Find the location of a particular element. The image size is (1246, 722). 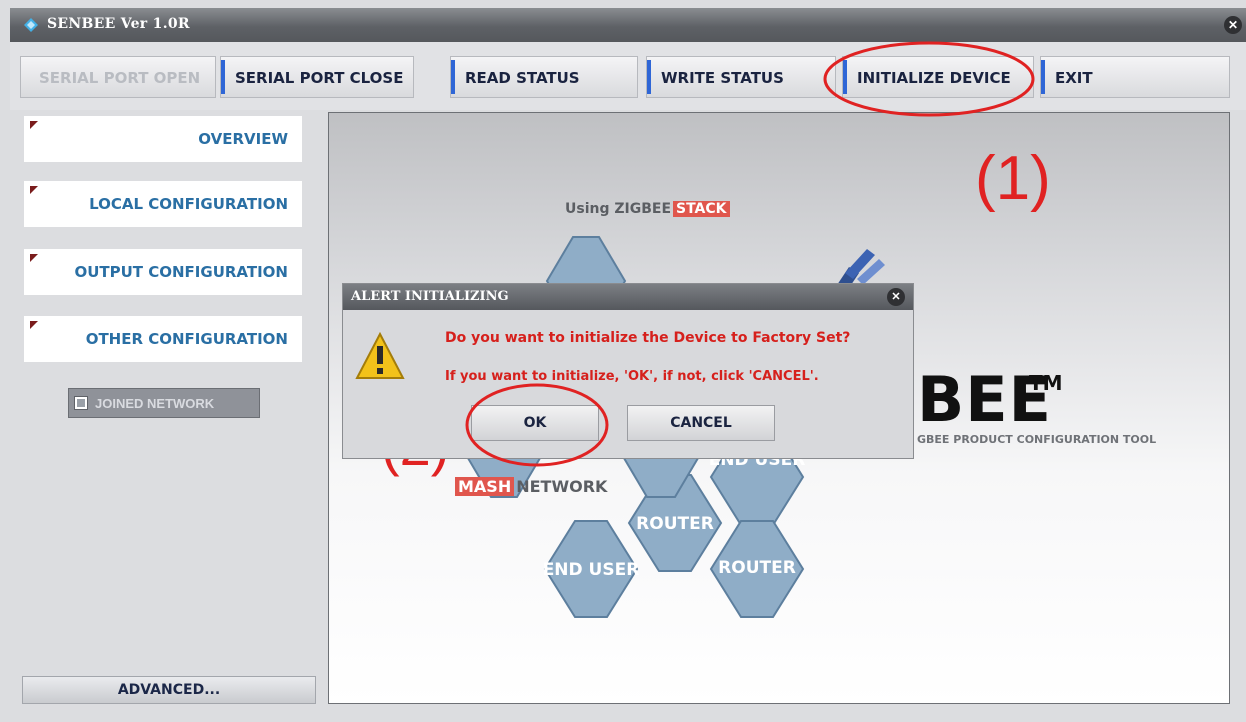

joined-network-label: JOINED NETWORK is located at coordinates (155, 403).